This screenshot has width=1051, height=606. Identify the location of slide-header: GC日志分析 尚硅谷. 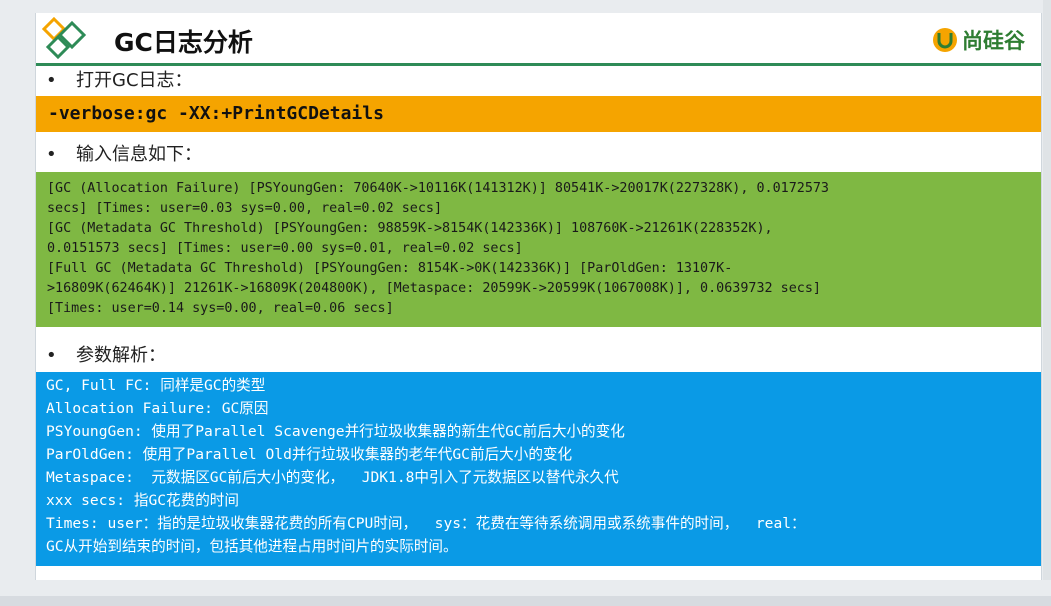
(538, 39).